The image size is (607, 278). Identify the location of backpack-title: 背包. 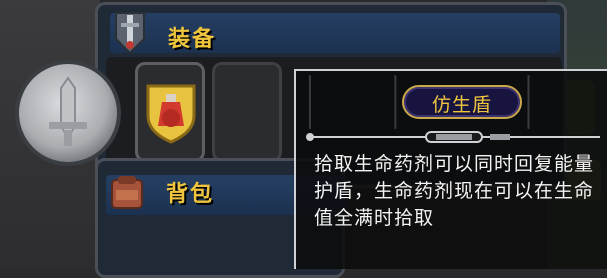
(190, 194).